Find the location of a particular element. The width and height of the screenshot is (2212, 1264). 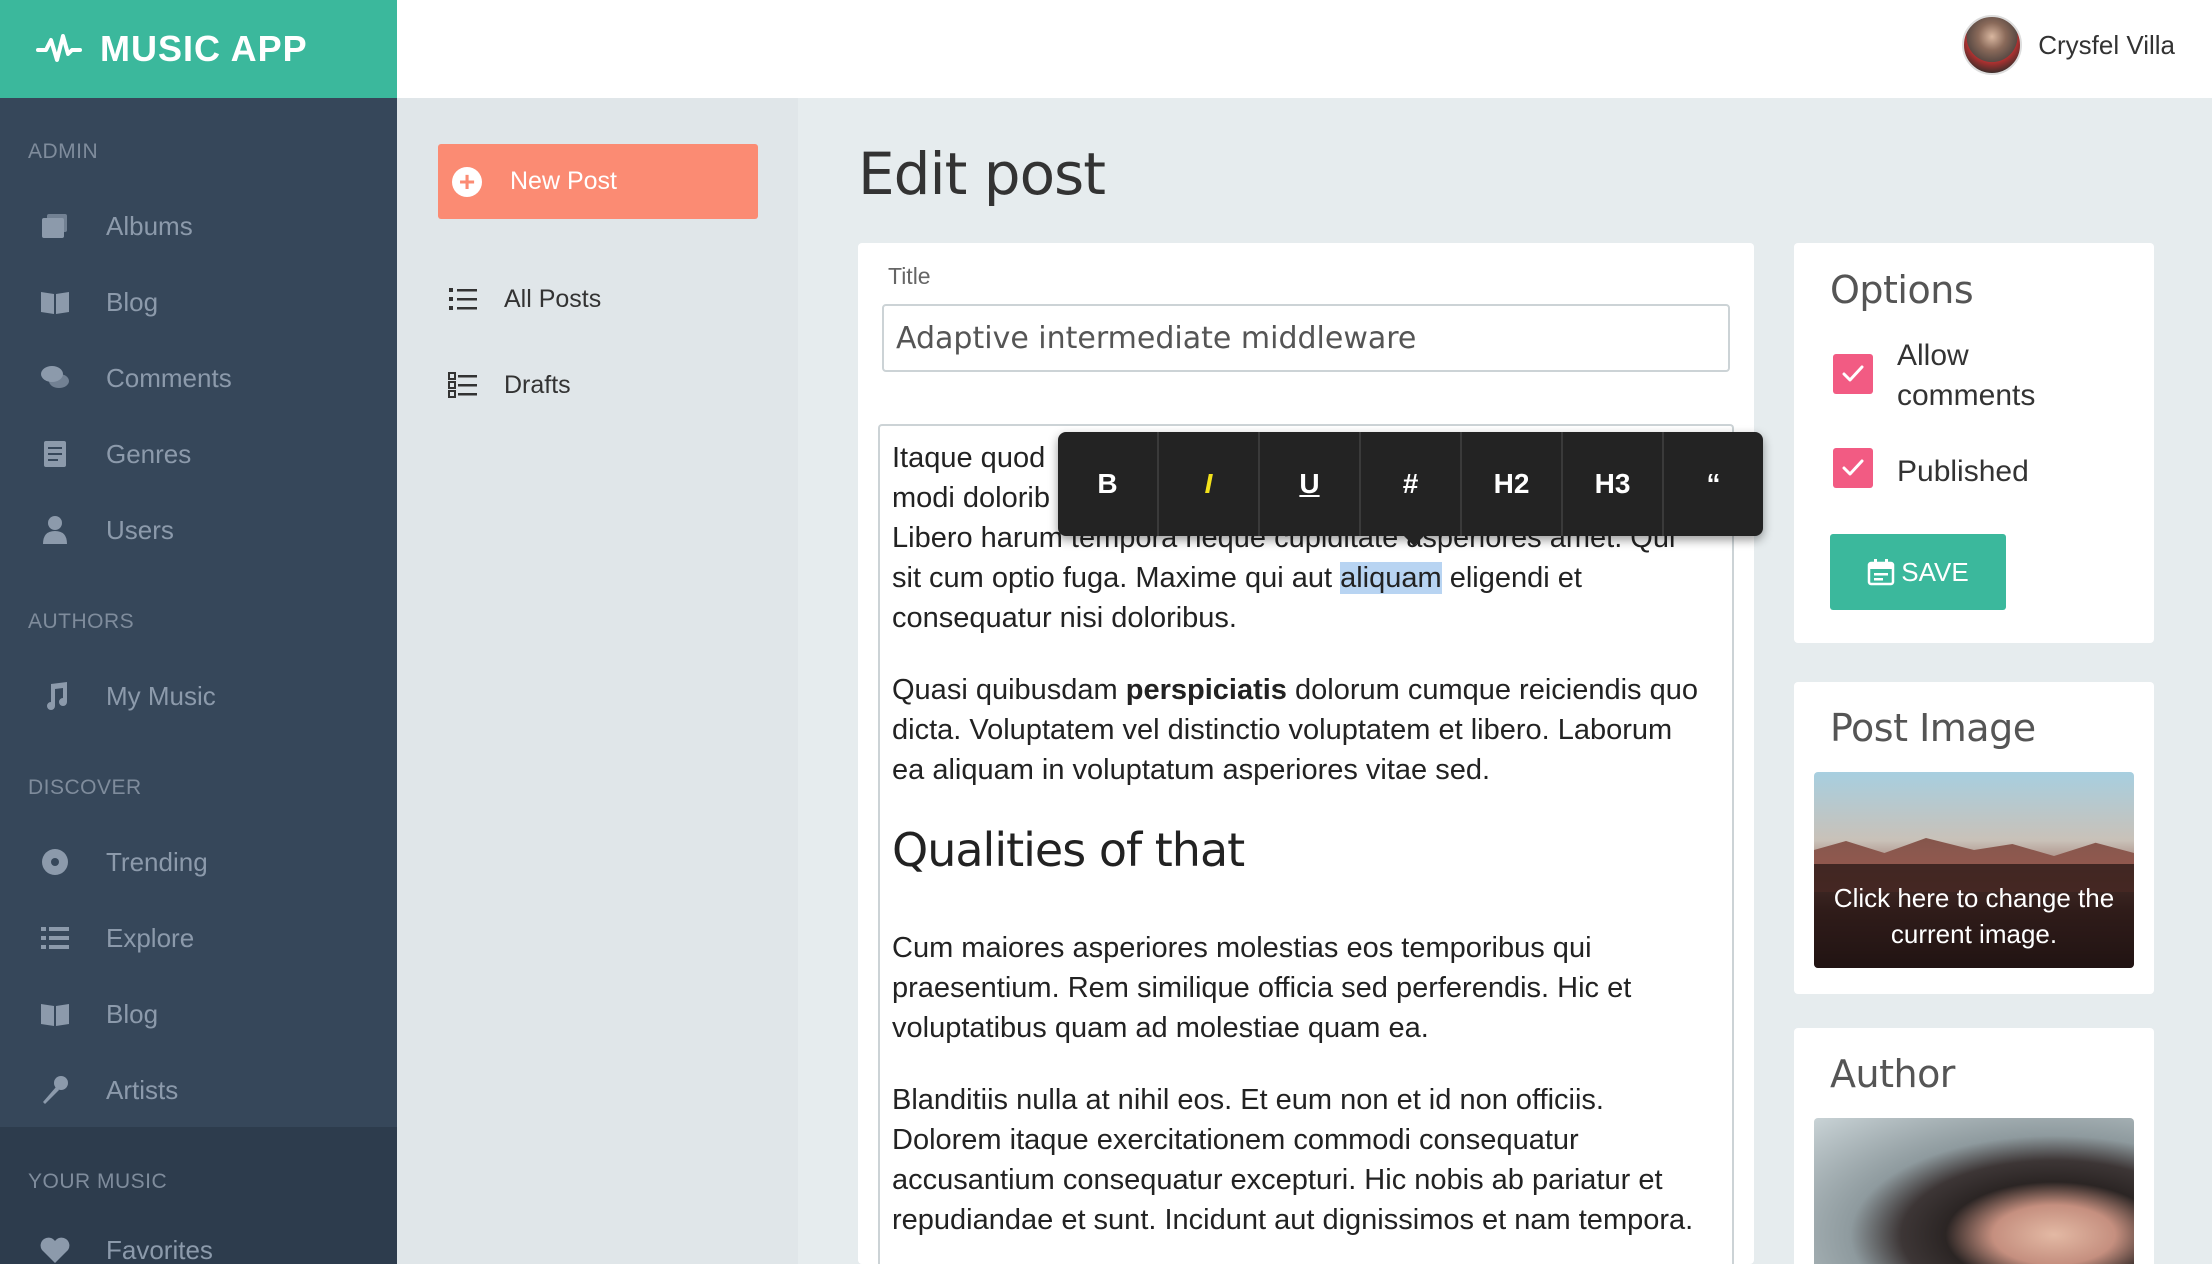

section-heading-discover: DISCOVER is located at coordinates (85, 787).